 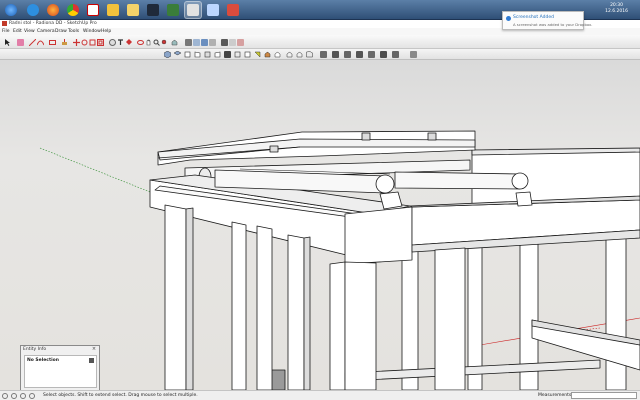 What do you see at coordinates (233, 10) in the screenshot?
I see `layout-icon` at bounding box center [233, 10].